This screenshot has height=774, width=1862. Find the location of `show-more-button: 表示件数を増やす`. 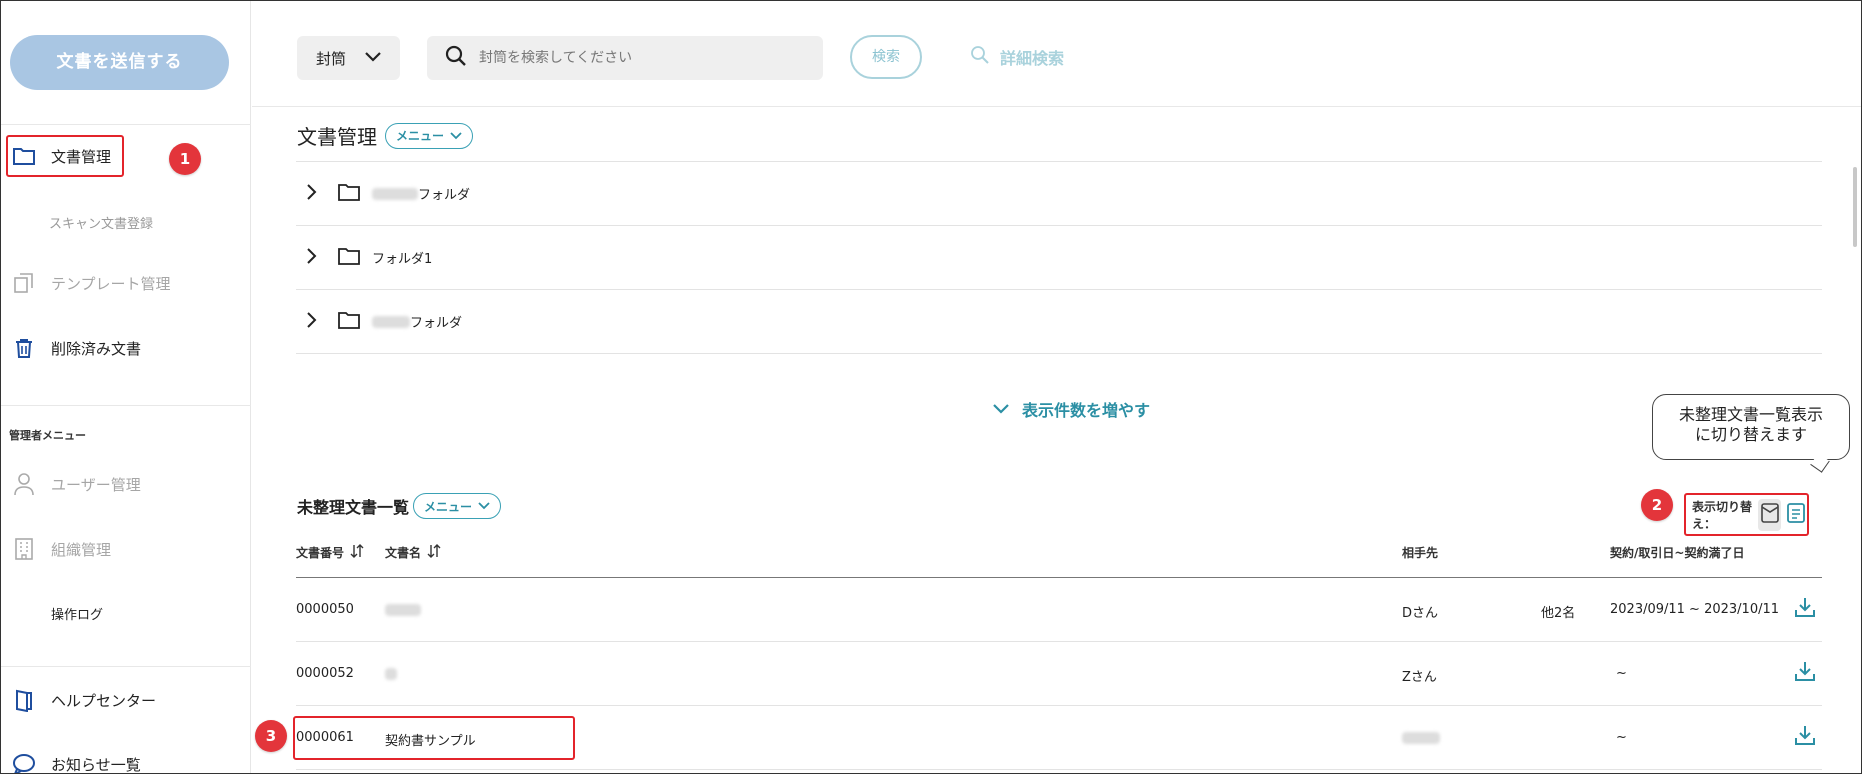

show-more-button: 表示件数を増やす is located at coordinates (1071, 409).